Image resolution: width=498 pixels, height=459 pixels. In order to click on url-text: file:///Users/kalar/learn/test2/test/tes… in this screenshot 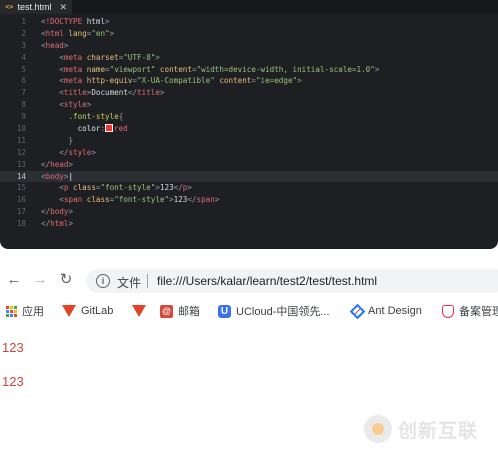, I will do `click(267, 281)`.